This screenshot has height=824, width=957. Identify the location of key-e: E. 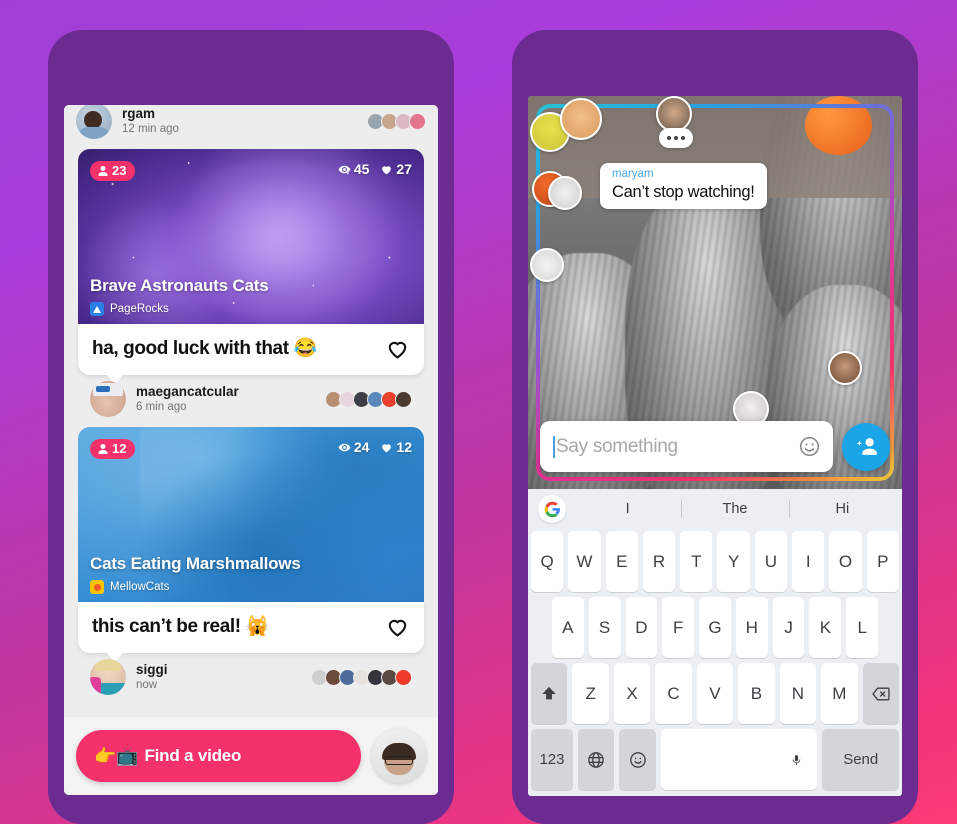
(621, 561).